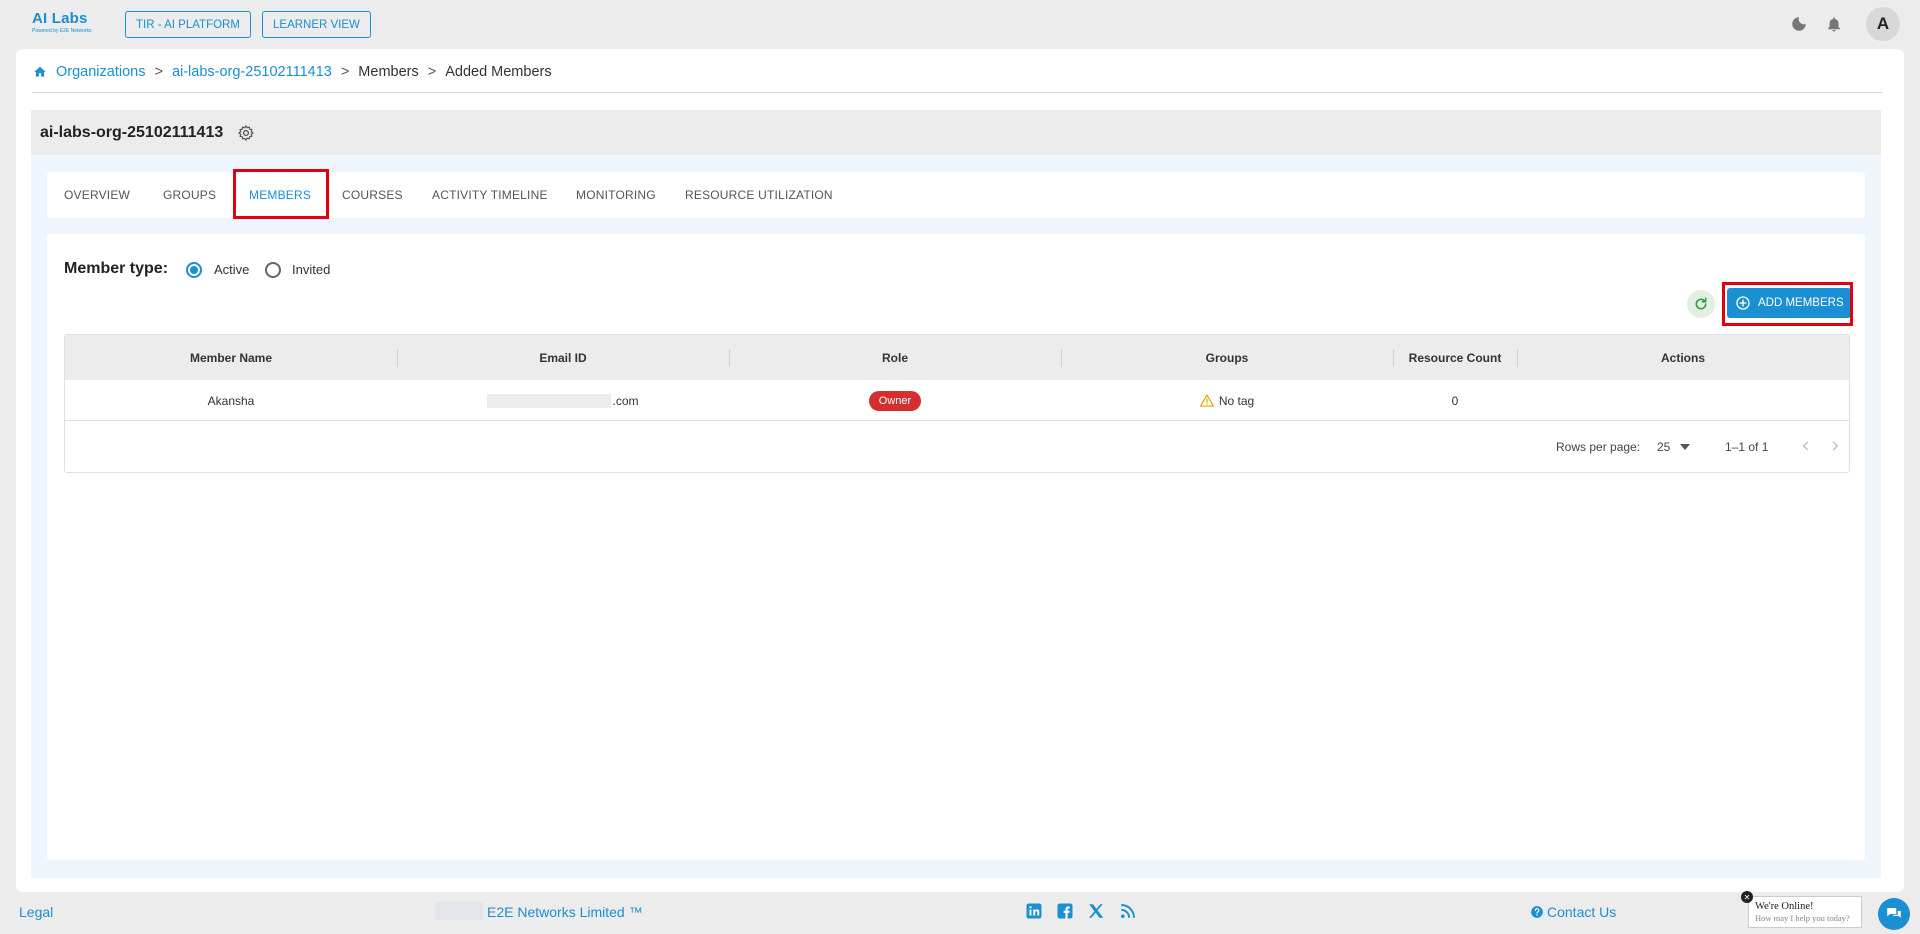 The height and width of the screenshot is (934, 1920). What do you see at coordinates (388, 72) in the screenshot?
I see `breadcrumb-members: Members` at bounding box center [388, 72].